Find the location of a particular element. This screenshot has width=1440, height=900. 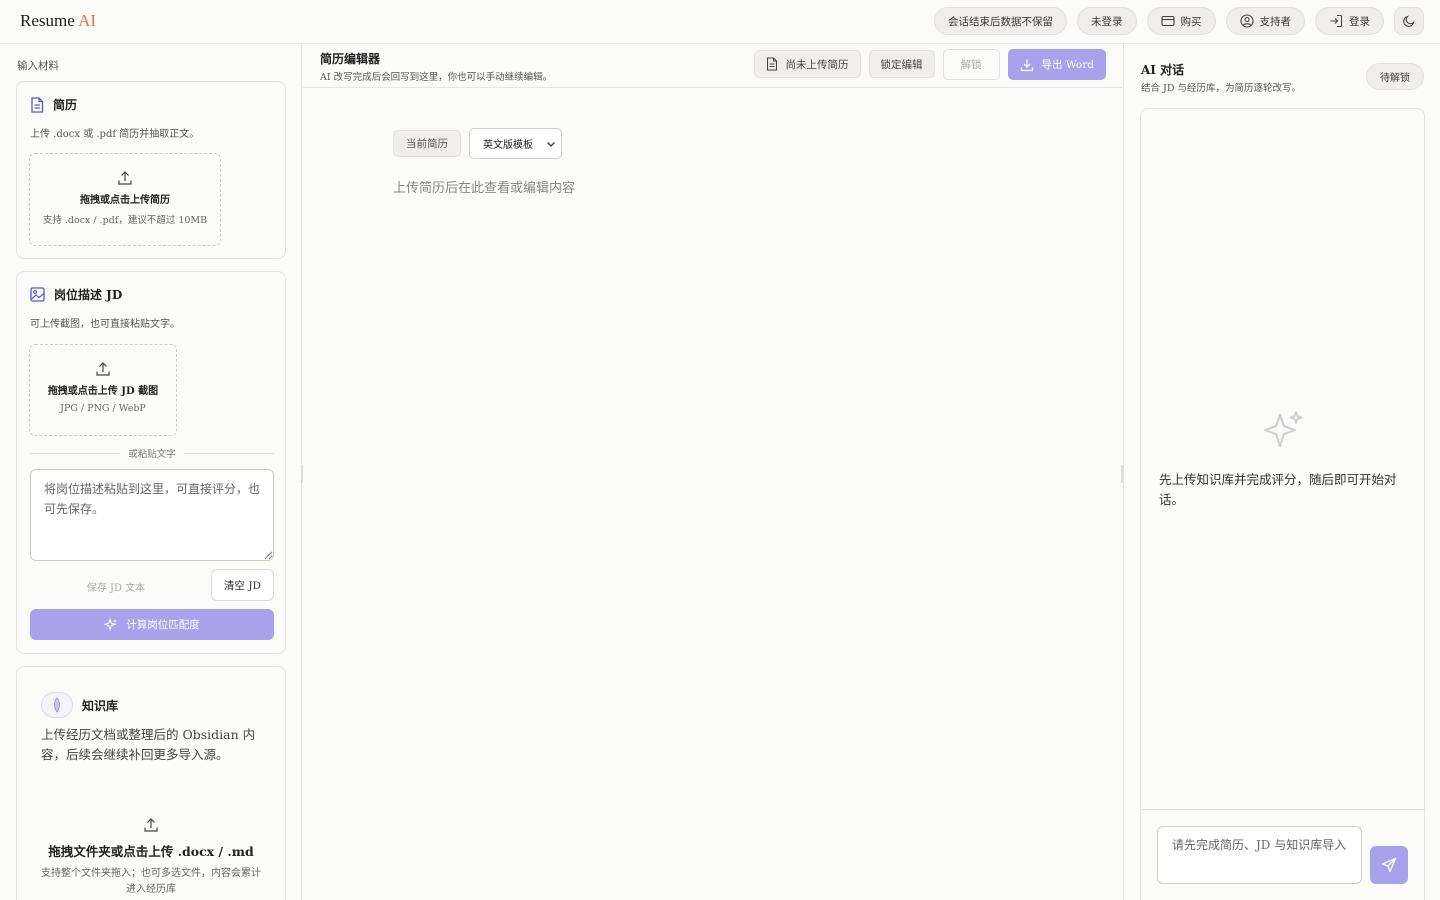

editor-actions: 尚未上传简历 锁定编辑 解锁 导出 Word is located at coordinates (929, 64).